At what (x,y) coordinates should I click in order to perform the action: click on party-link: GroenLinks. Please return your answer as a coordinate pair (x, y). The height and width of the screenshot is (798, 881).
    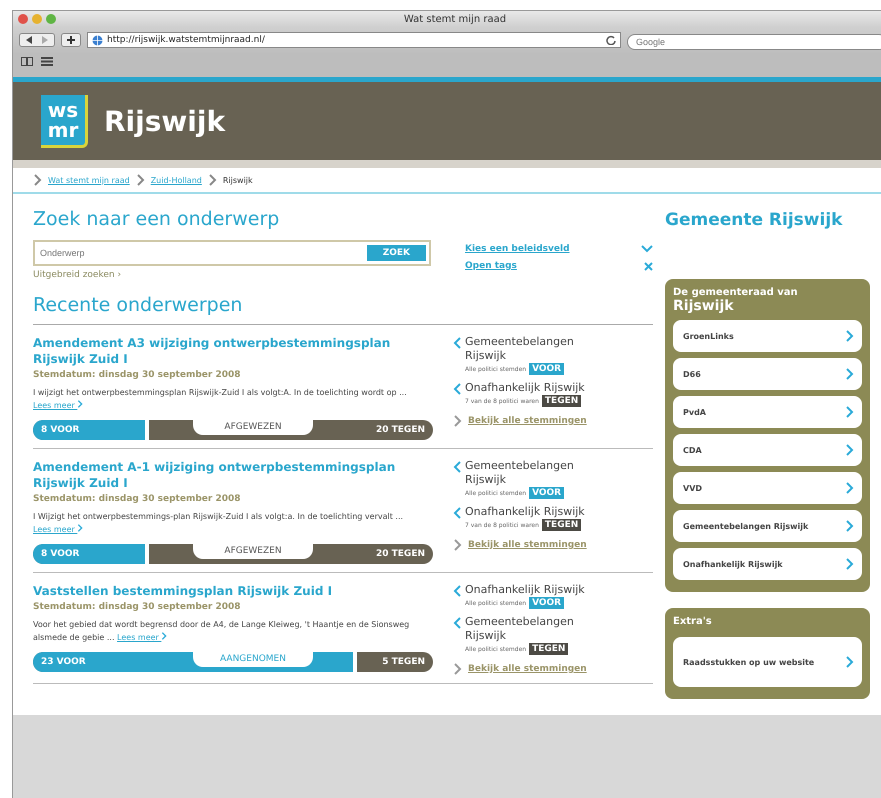
    Looking at the image, I should click on (767, 336).